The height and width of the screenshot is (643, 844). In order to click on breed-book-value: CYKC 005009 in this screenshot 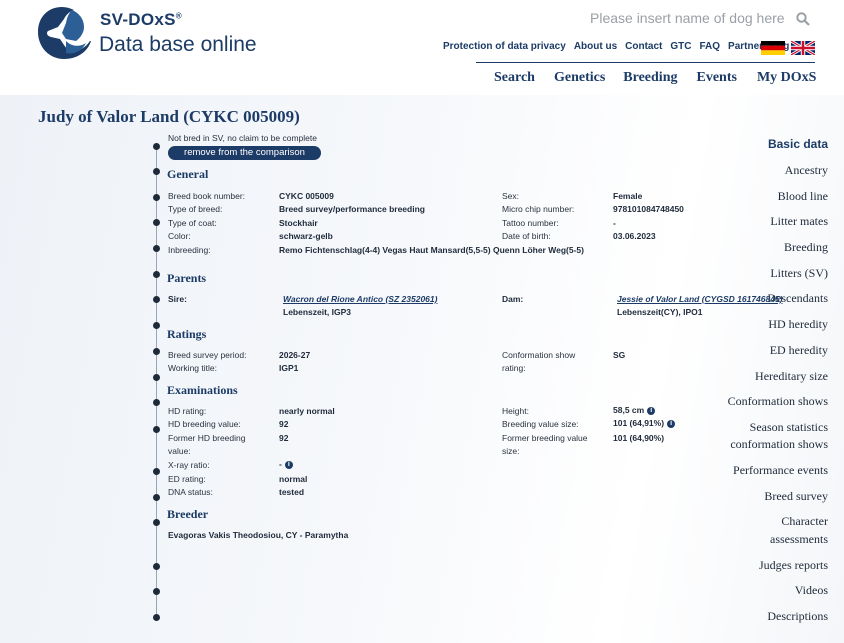, I will do `click(306, 196)`.